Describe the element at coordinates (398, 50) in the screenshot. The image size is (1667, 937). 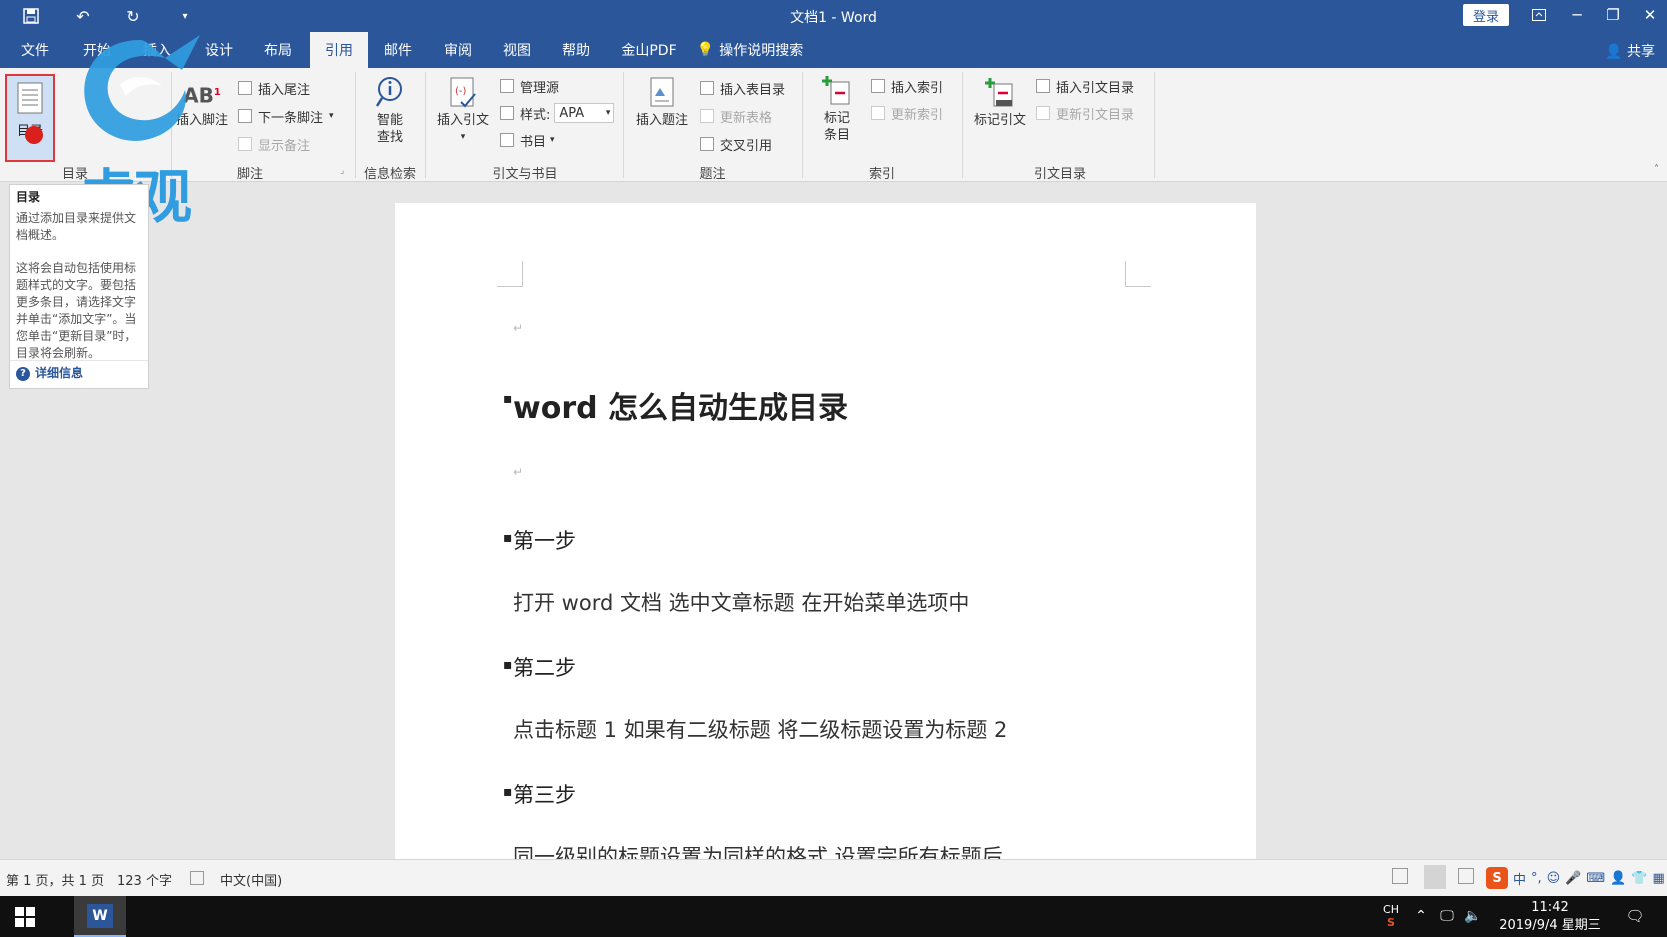
I see `tab-mailings: 邮件` at that location.